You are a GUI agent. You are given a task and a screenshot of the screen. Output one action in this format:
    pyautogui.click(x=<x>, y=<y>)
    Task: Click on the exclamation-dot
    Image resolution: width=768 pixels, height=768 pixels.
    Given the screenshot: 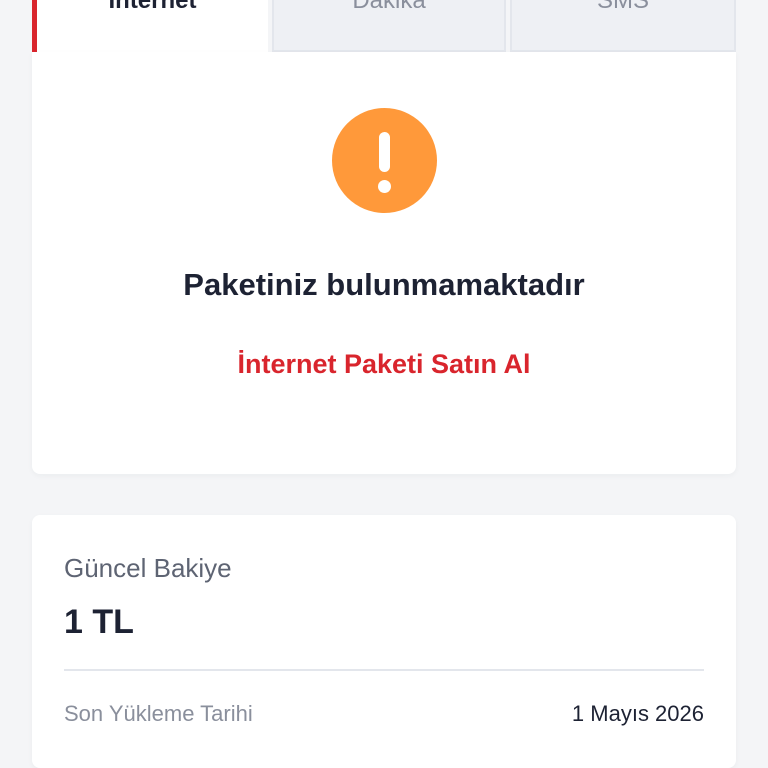 What is the action you would take?
    pyautogui.click(x=384, y=186)
    